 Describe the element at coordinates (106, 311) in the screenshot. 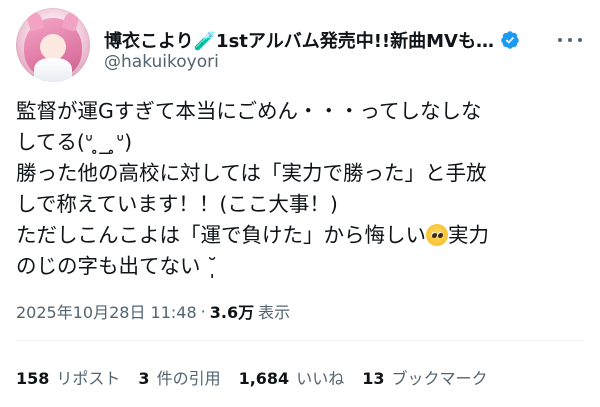

I see `timestamp: 2025年10月28日 11:48` at that location.